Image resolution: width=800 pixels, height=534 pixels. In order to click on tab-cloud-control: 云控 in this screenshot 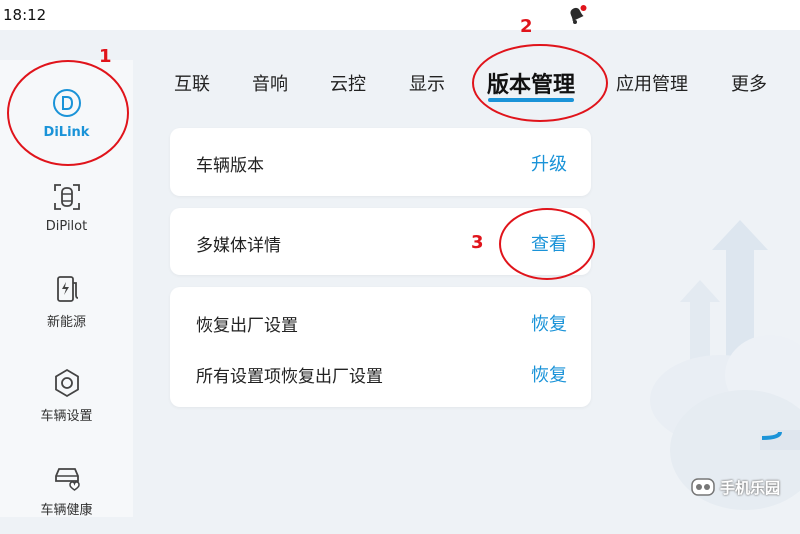, I will do `click(348, 83)`.